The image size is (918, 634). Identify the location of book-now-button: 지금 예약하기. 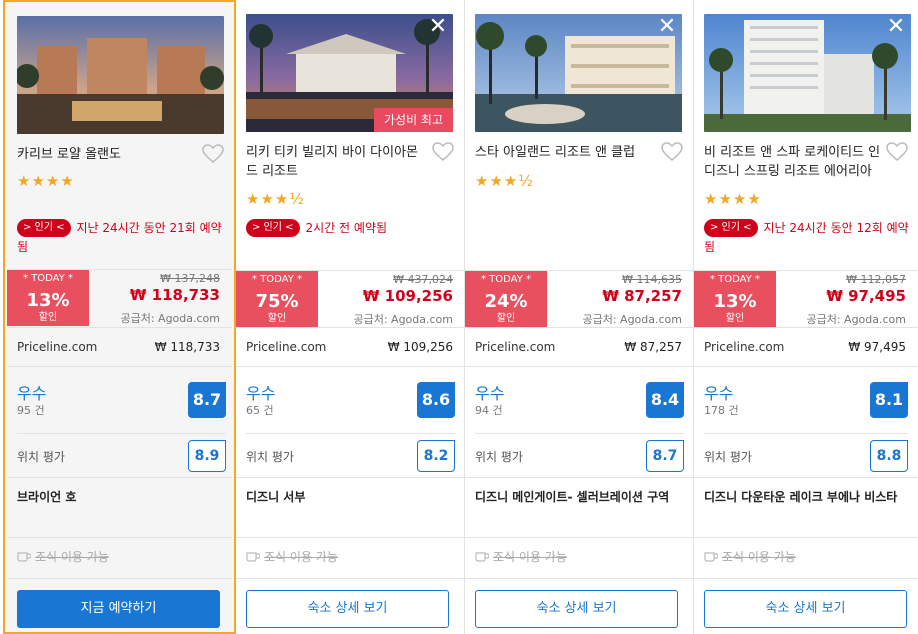
(118, 609).